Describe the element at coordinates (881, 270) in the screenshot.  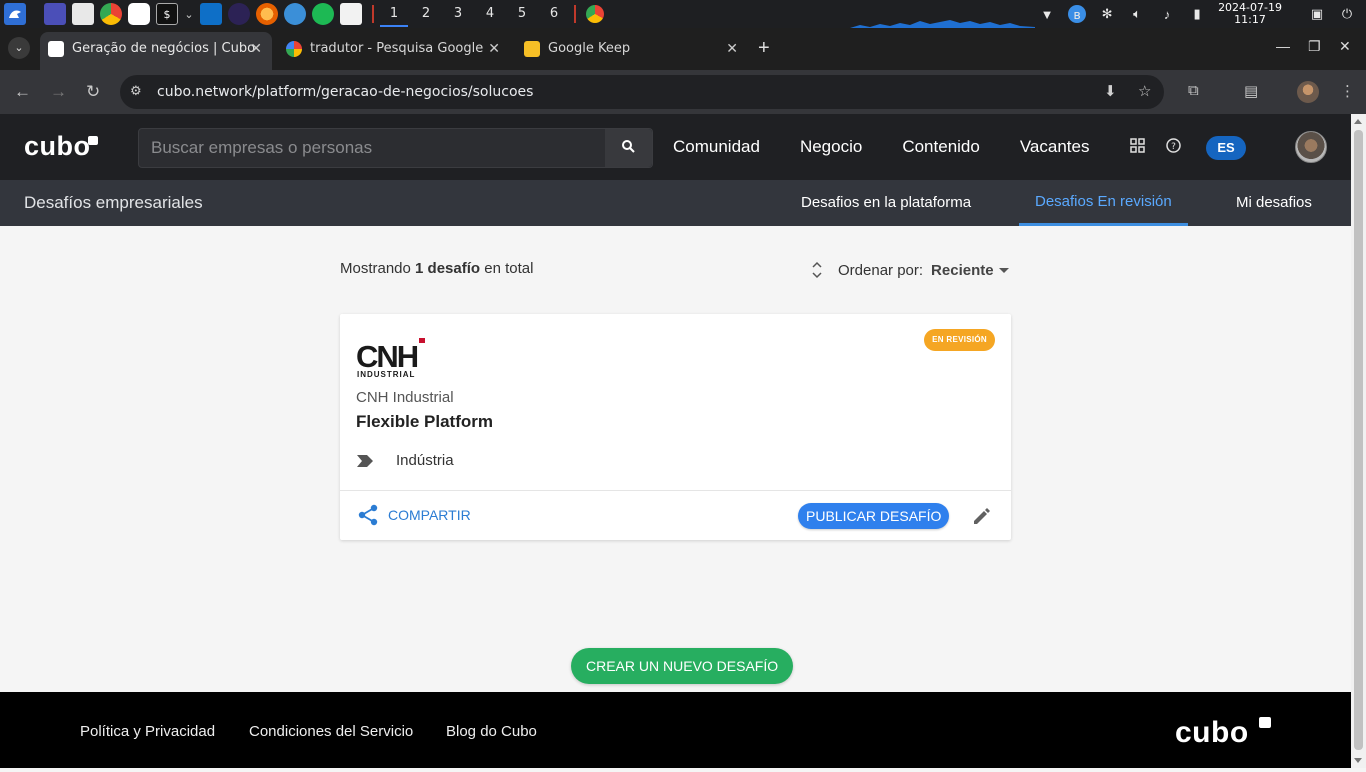
I see `sort-label: Ordenar por:` at that location.